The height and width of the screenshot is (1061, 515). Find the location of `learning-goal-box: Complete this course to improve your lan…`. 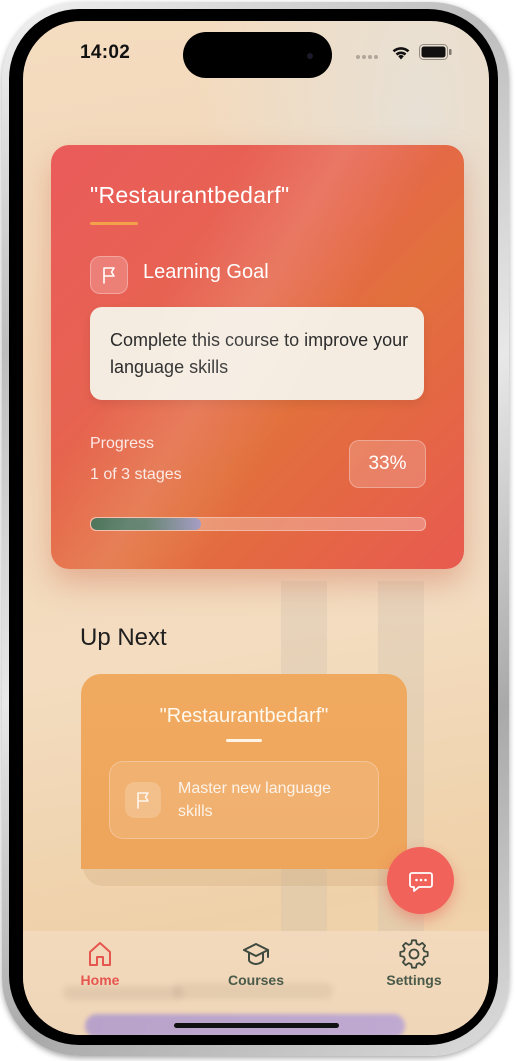

learning-goal-box: Complete this course to improve your lan… is located at coordinates (257, 353).